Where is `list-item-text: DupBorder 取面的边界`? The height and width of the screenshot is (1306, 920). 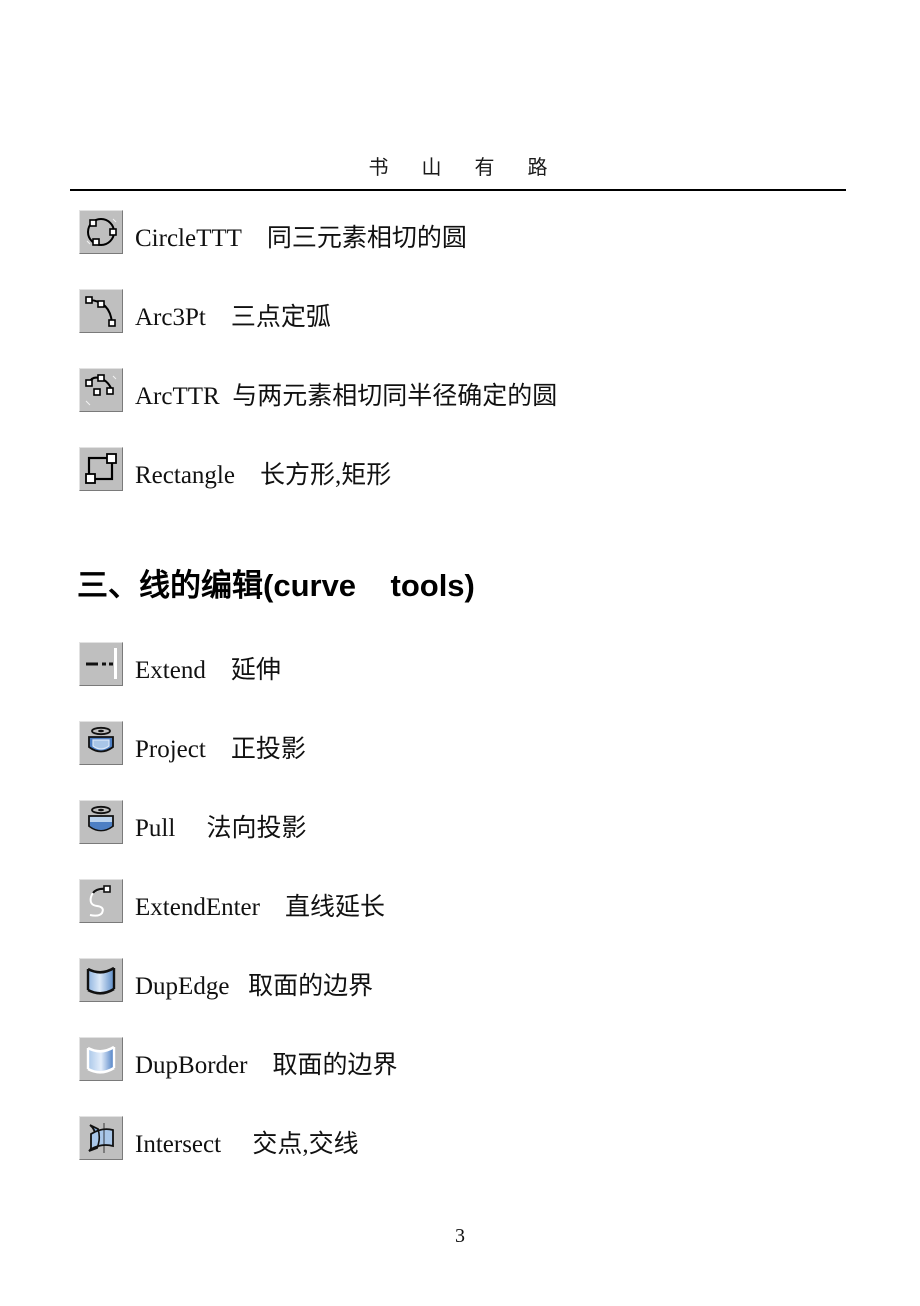 list-item-text: DupBorder 取面的边界 is located at coordinates (260, 1066).